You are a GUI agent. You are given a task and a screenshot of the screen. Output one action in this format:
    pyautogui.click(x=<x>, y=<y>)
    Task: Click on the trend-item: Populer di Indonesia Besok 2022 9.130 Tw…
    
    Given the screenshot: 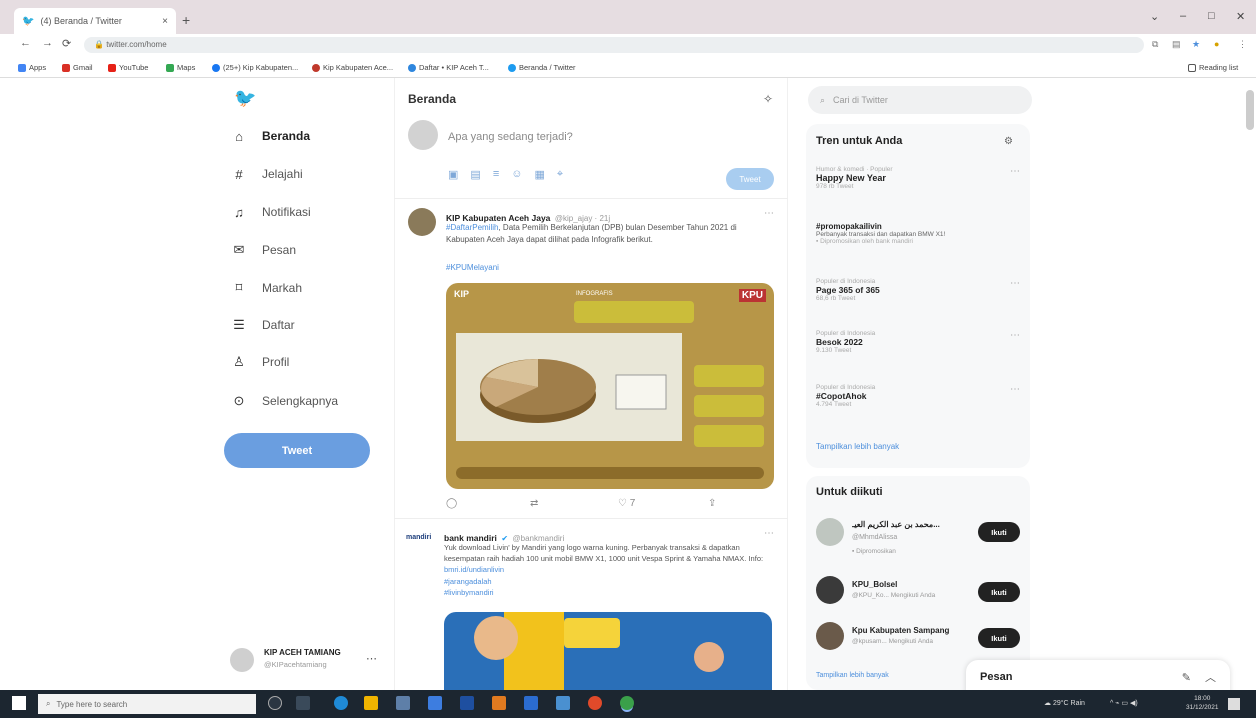 What is the action you would take?
    pyautogui.click(x=916, y=342)
    